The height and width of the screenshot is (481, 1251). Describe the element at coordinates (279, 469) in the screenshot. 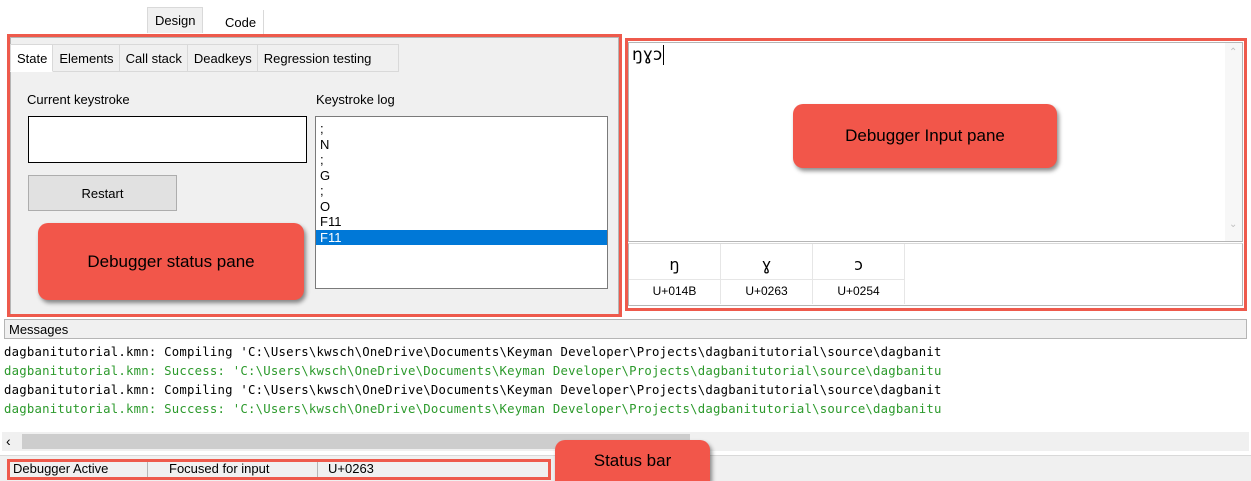

I see `status-bar-highlight` at that location.